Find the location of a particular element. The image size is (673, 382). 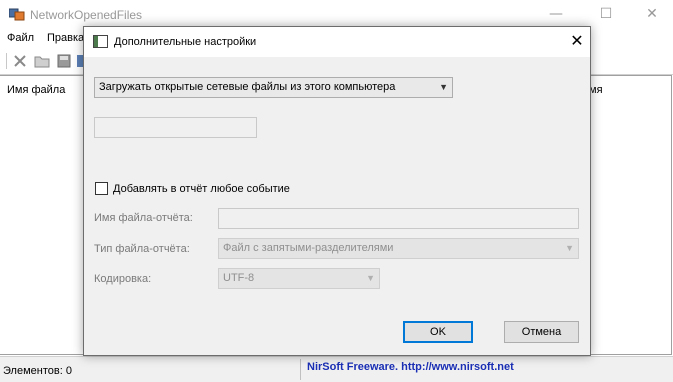

minimize-icon: — is located at coordinates (556, 14).